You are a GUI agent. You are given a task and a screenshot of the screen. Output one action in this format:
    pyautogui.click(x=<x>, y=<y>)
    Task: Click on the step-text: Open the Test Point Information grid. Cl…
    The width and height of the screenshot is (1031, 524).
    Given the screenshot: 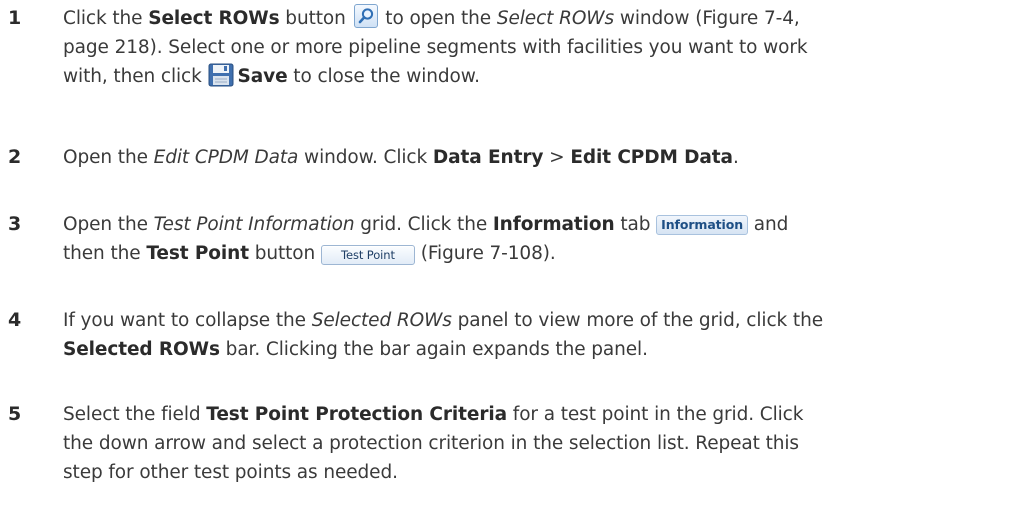 What is the action you would take?
    pyautogui.click(x=543, y=239)
    